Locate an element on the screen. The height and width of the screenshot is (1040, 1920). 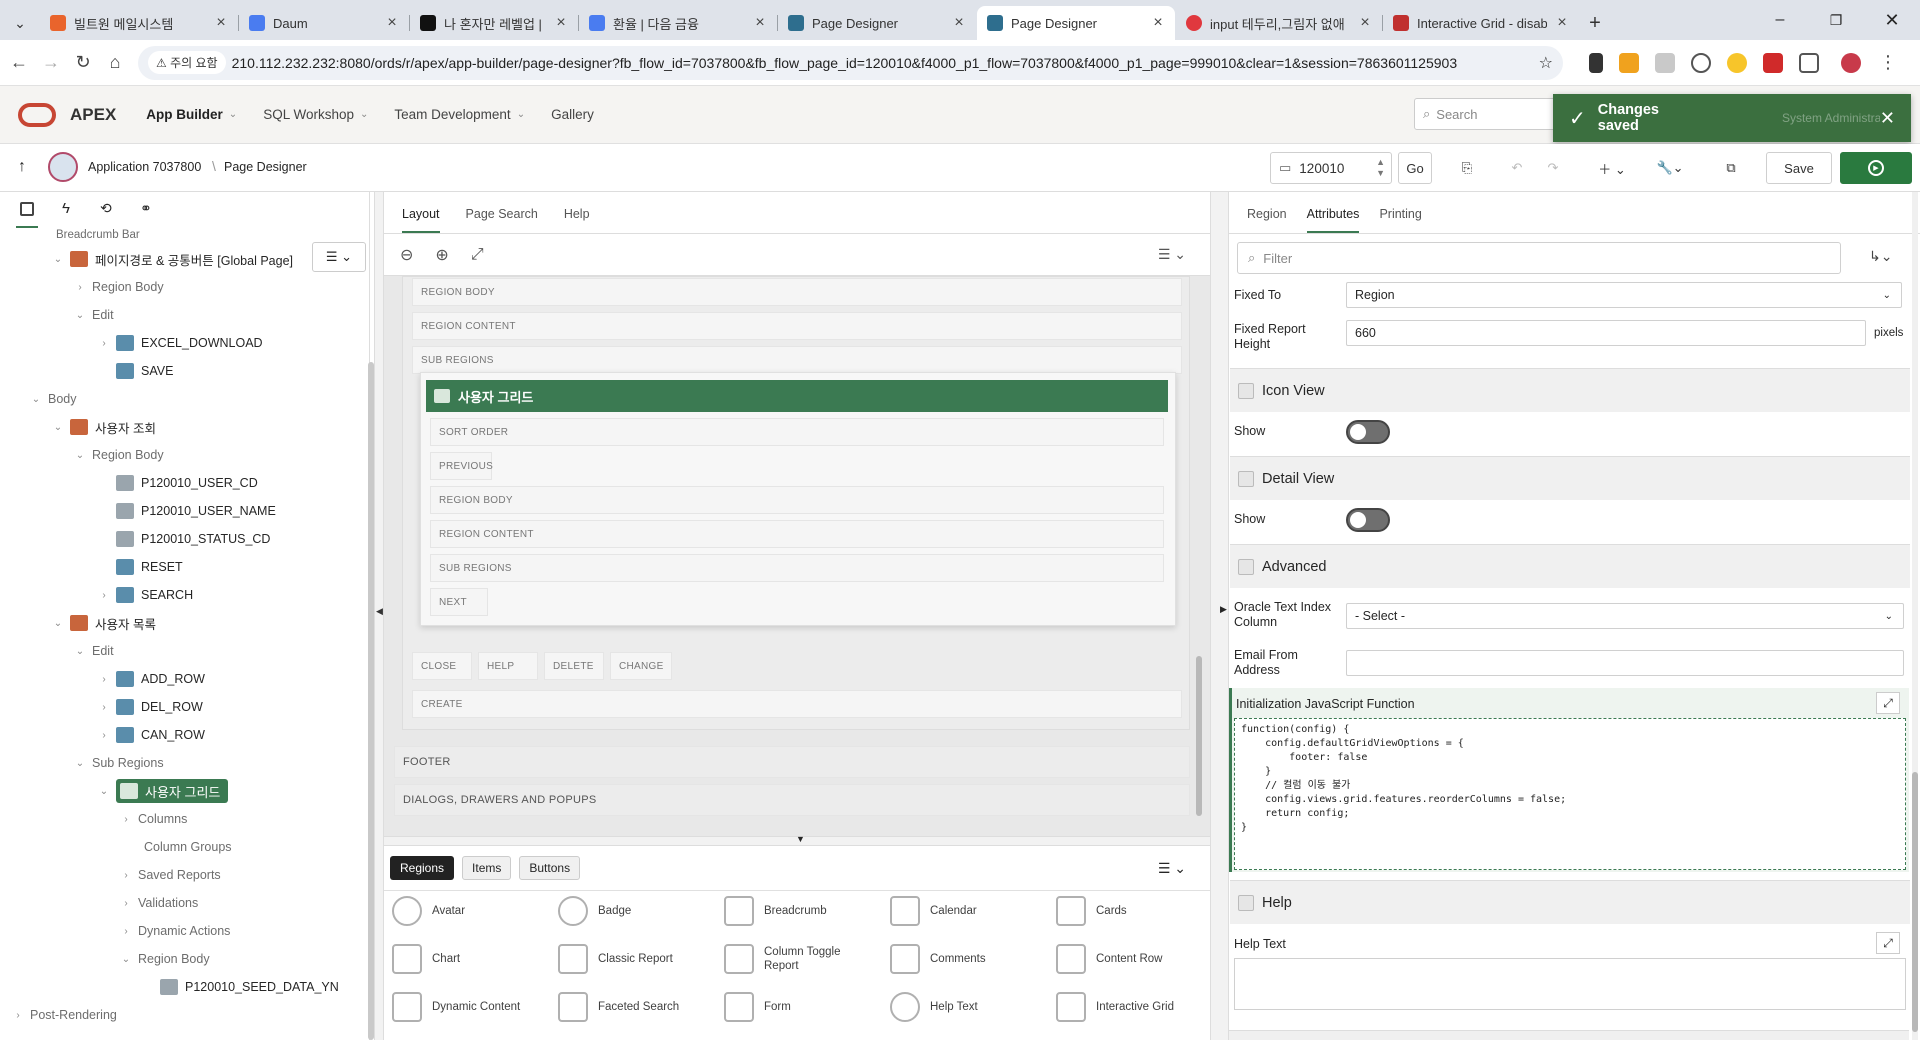
gallery-breadcrumb: Breadcrumb is located at coordinates (799, 911).